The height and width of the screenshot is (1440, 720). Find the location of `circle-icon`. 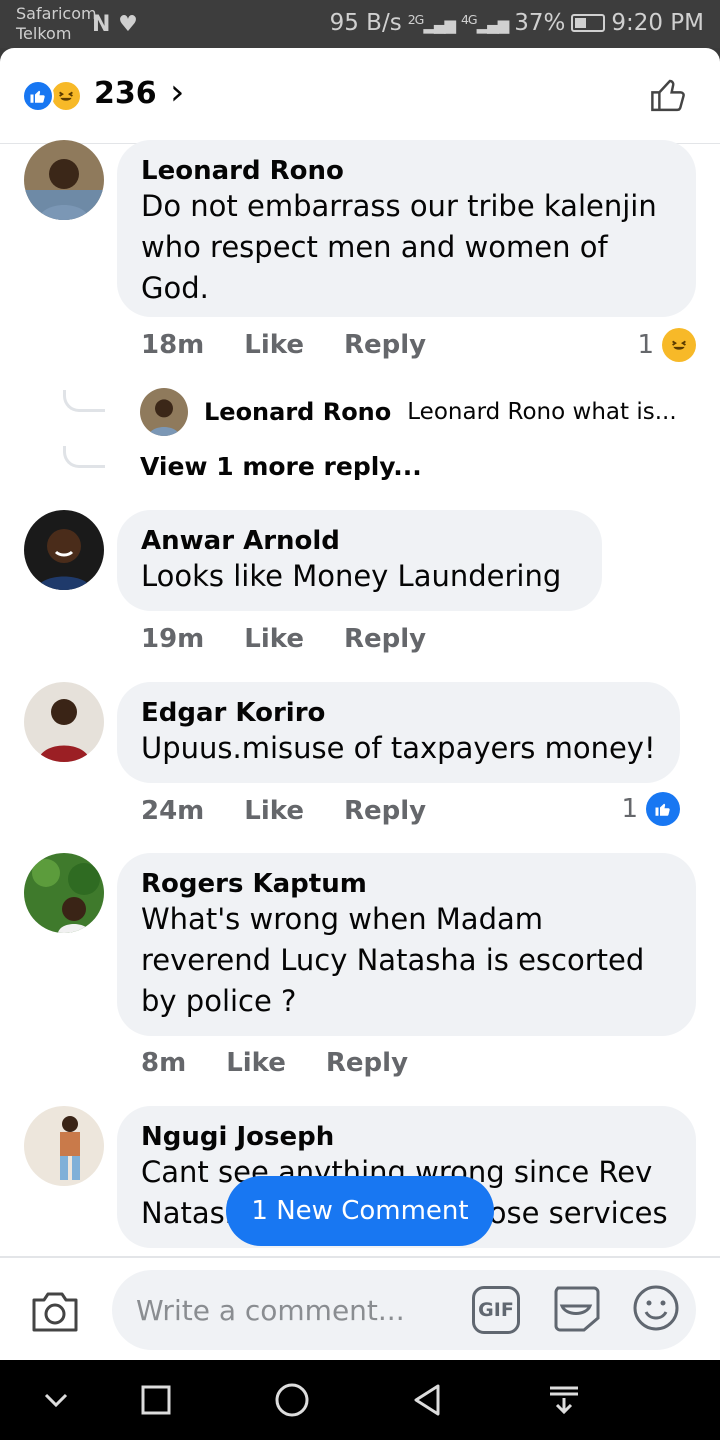

circle-icon is located at coordinates (292, 1400).